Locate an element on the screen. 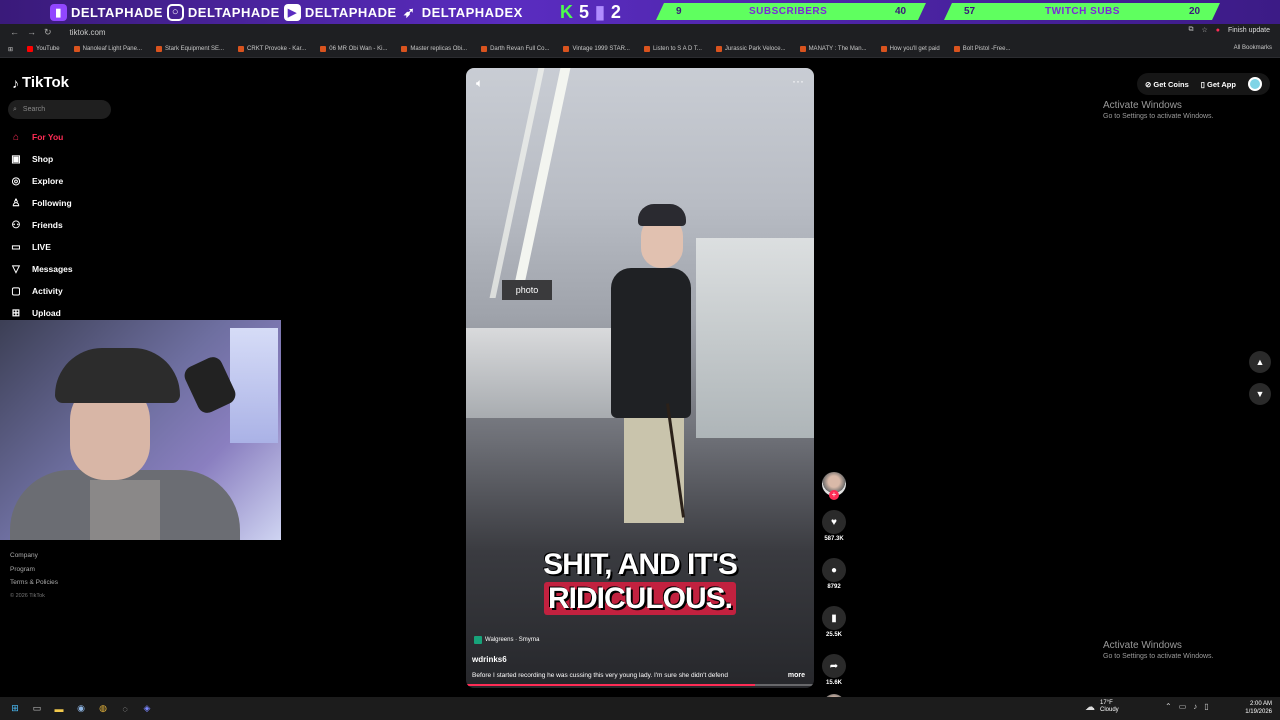 This screenshot has width=1280, height=720. sidebar-item-explore: ◎ Explore is located at coordinates (41, 181).